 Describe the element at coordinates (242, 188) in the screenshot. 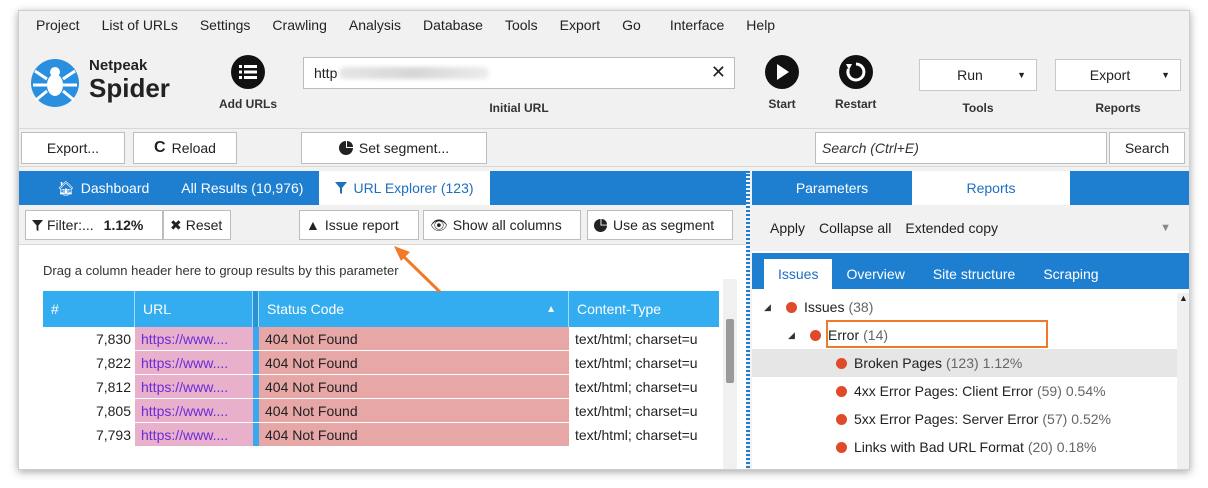

I see `tab-all-results: All Results (10,976)` at that location.